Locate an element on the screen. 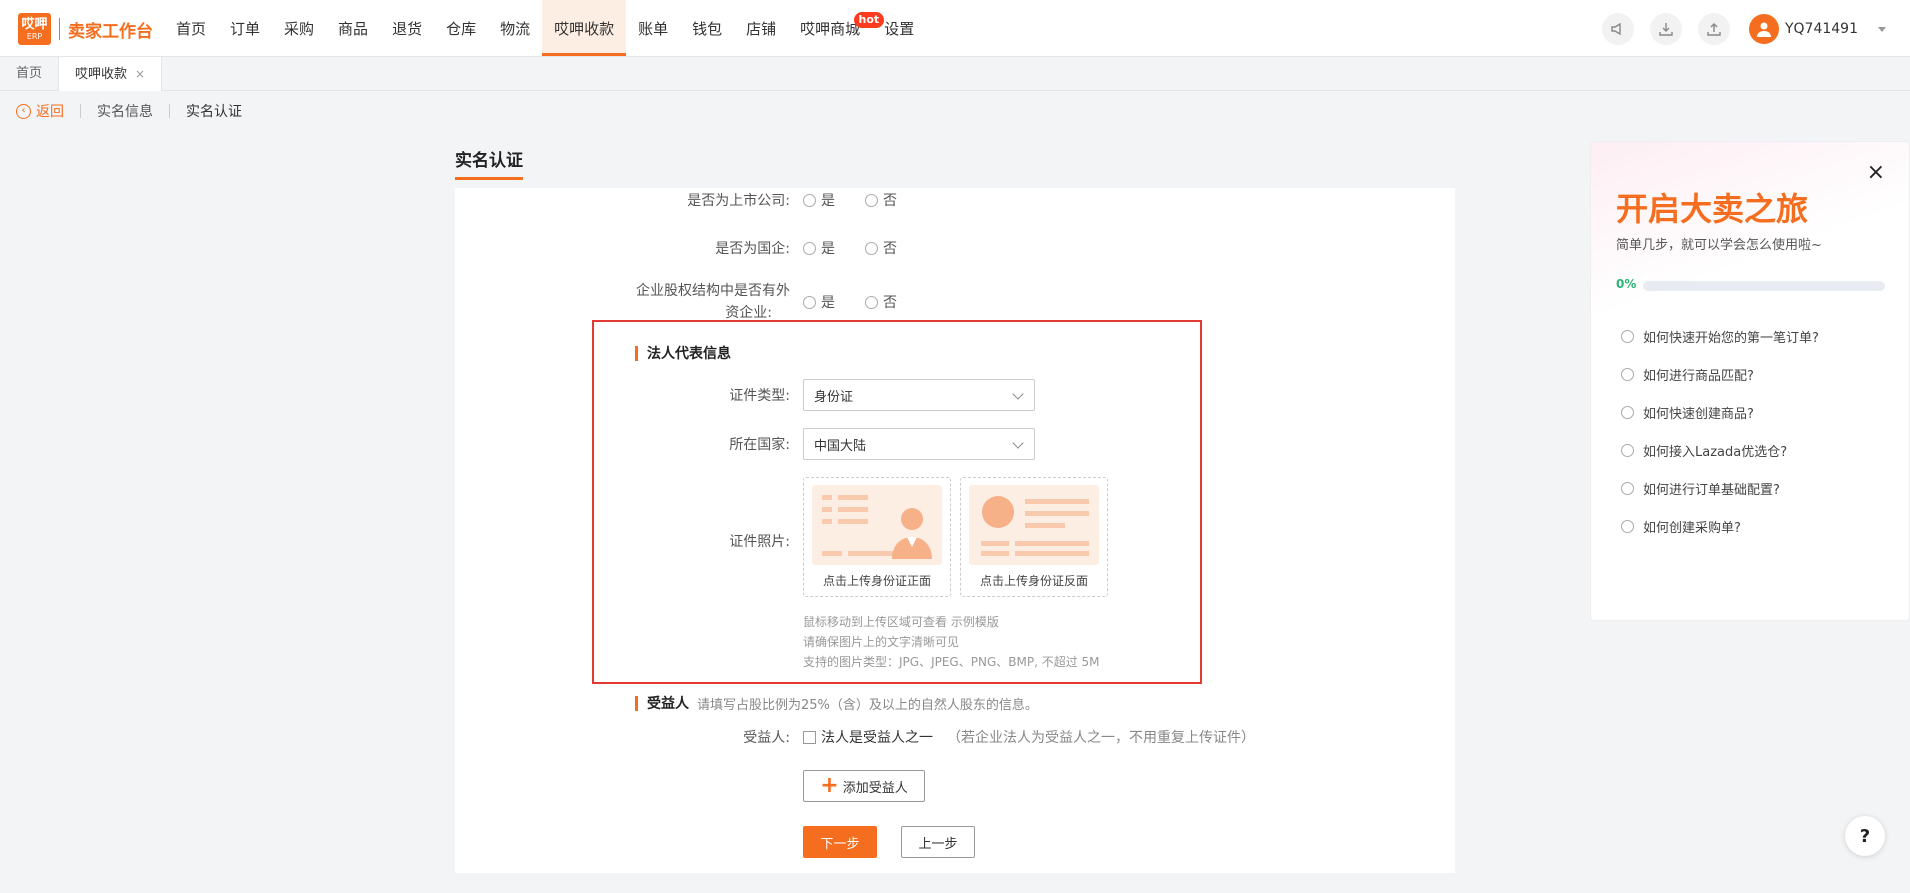  add-beneficiary-button: + 添加受益人 is located at coordinates (864, 786).